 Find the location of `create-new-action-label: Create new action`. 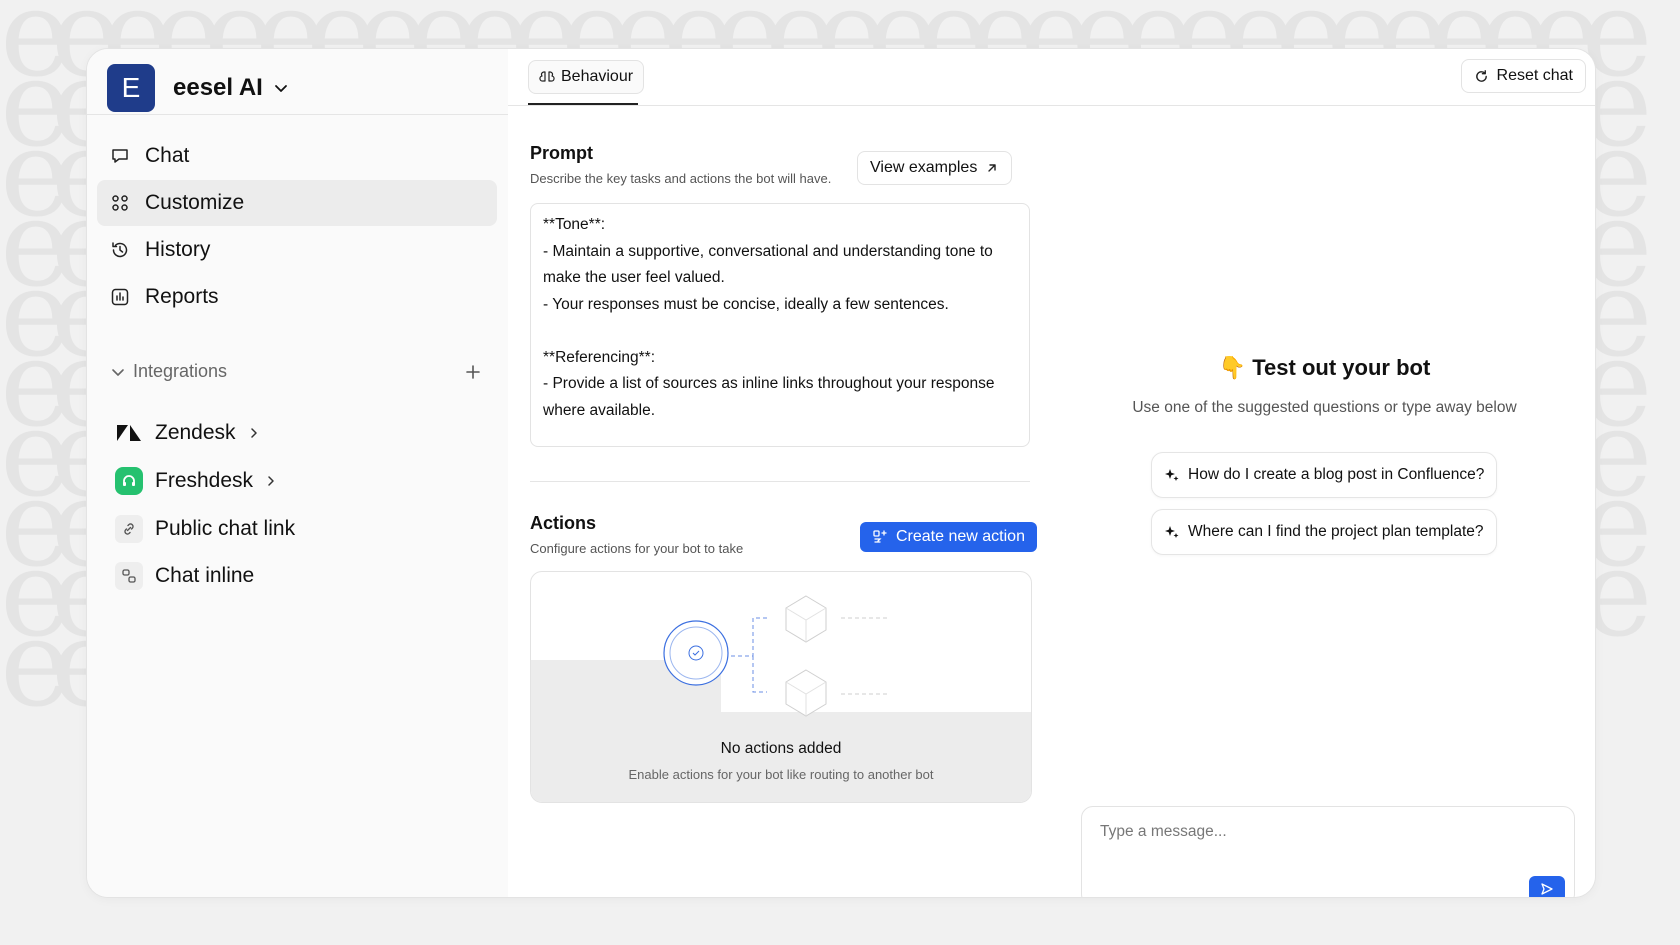

create-new-action-label: Create new action is located at coordinates (960, 536).